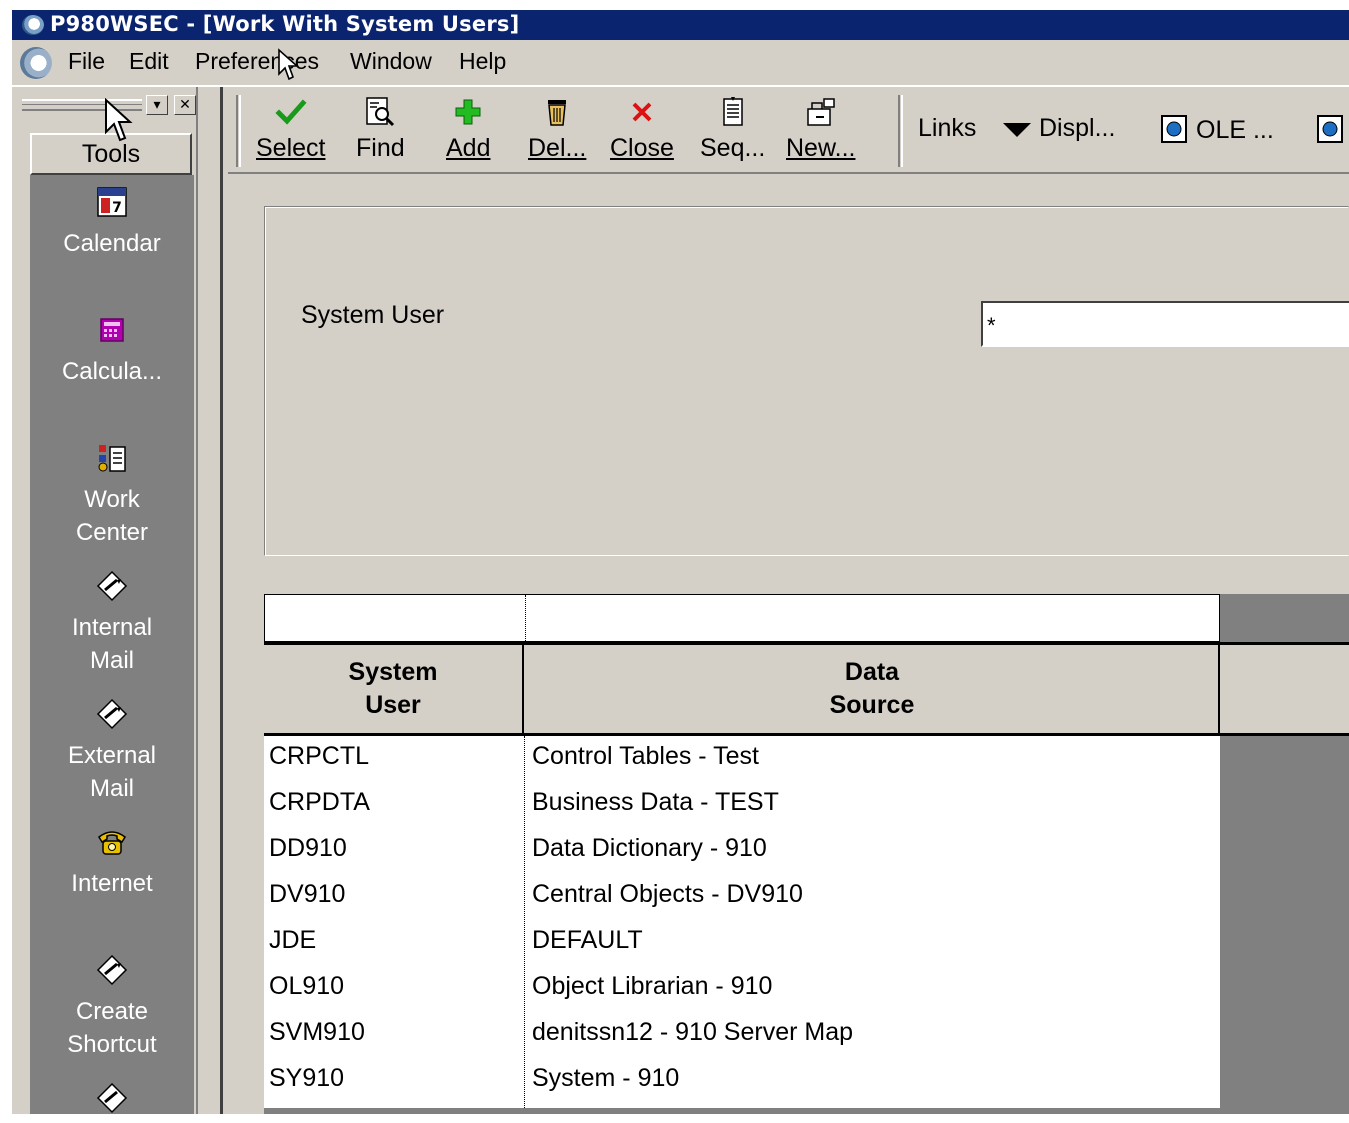 The width and height of the screenshot is (1349, 1123). I want to click on title-bar: P980WSEC - [Work With System Users], so click(680, 25).